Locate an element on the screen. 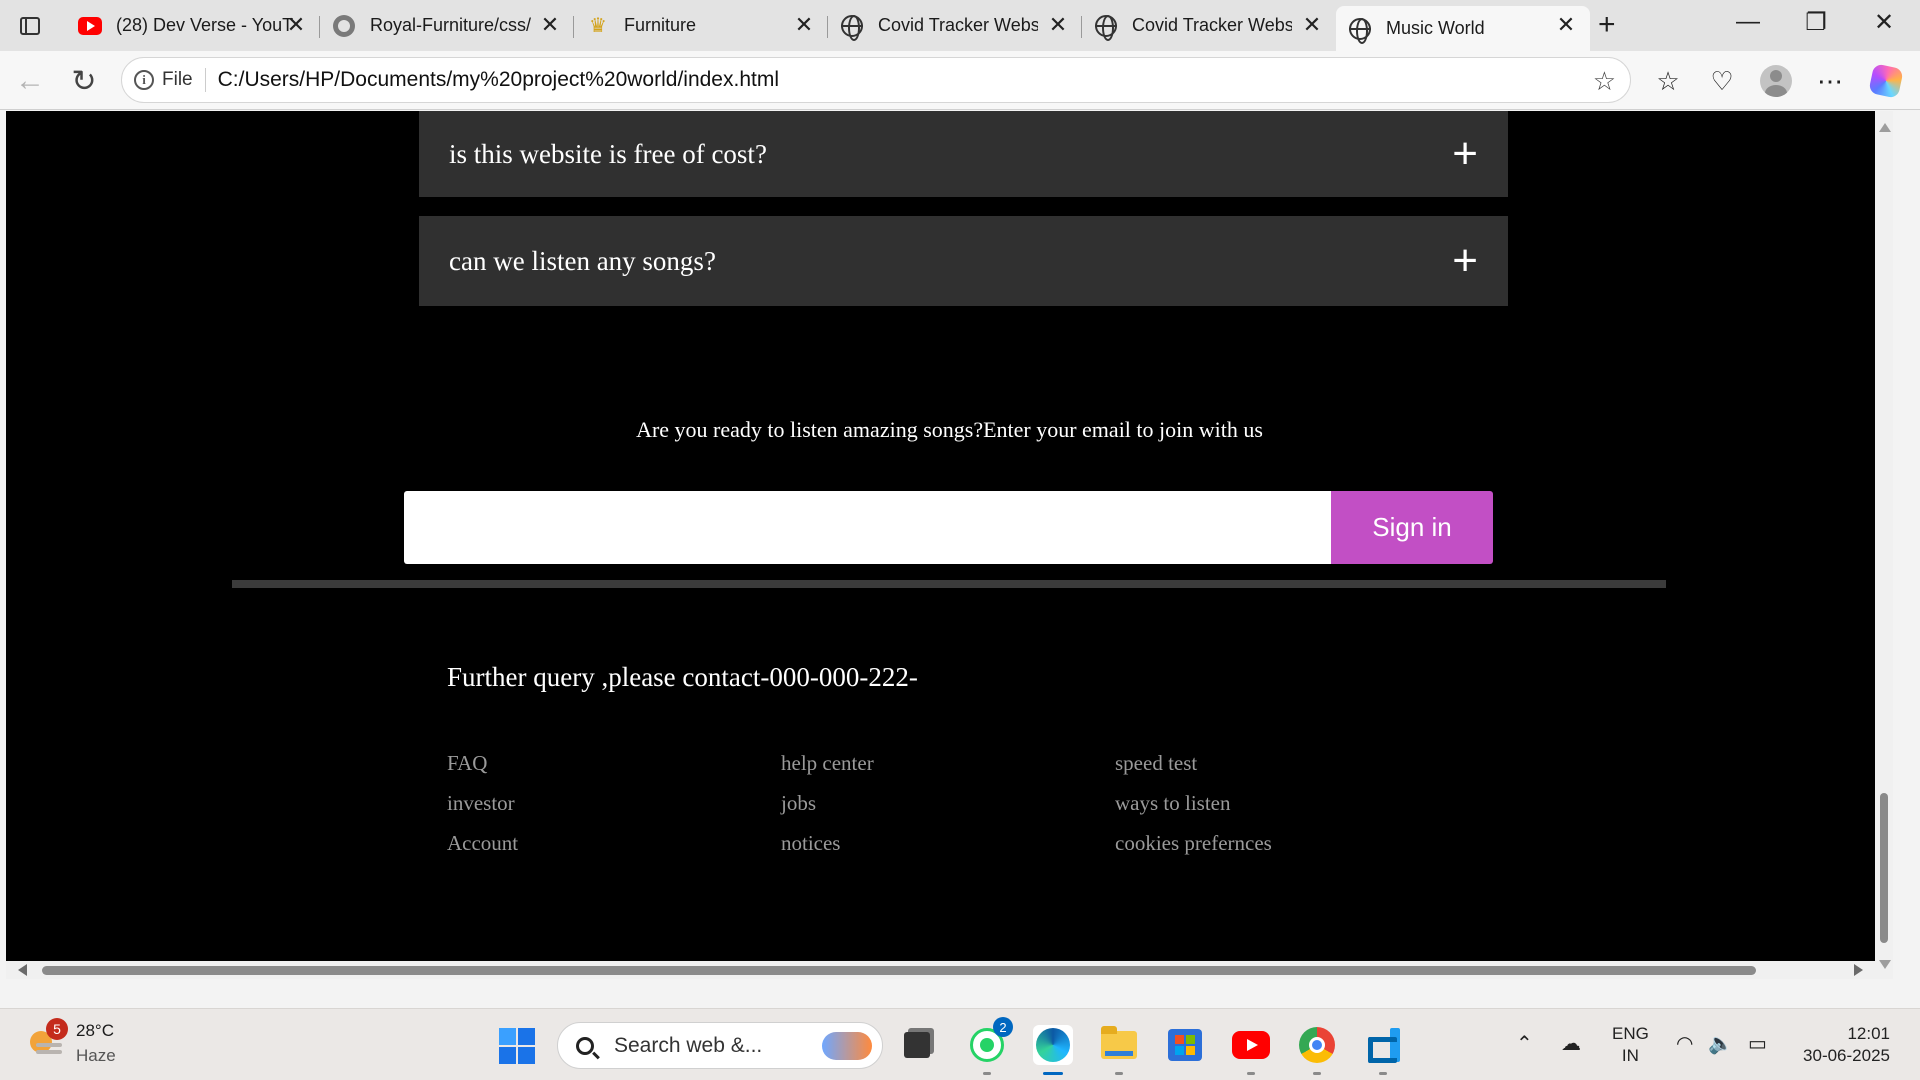  faq-question: is this website is free of cost? is located at coordinates (608, 153).